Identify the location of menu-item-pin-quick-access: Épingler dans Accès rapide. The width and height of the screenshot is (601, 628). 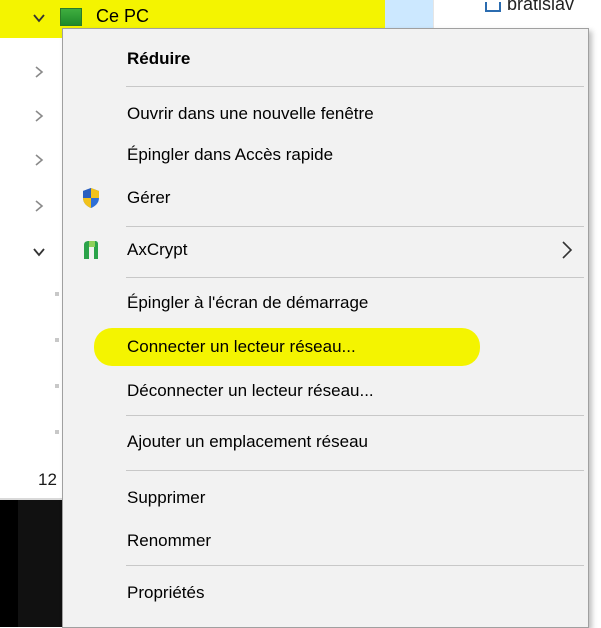
(325, 155).